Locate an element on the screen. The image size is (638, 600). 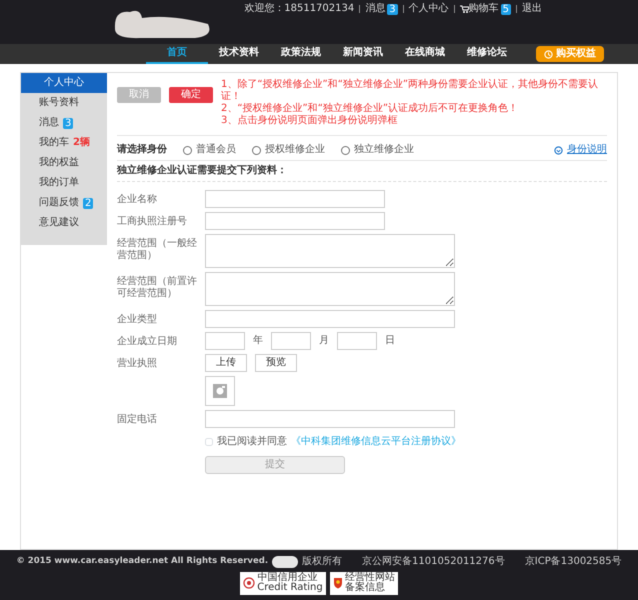
beian-text: 京公网安备1101052011276号 is located at coordinates (433, 562).